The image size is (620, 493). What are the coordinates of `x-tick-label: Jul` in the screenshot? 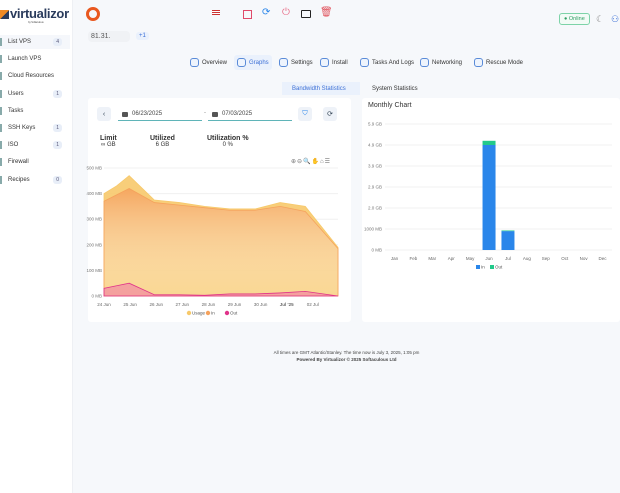 It's located at (508, 258).